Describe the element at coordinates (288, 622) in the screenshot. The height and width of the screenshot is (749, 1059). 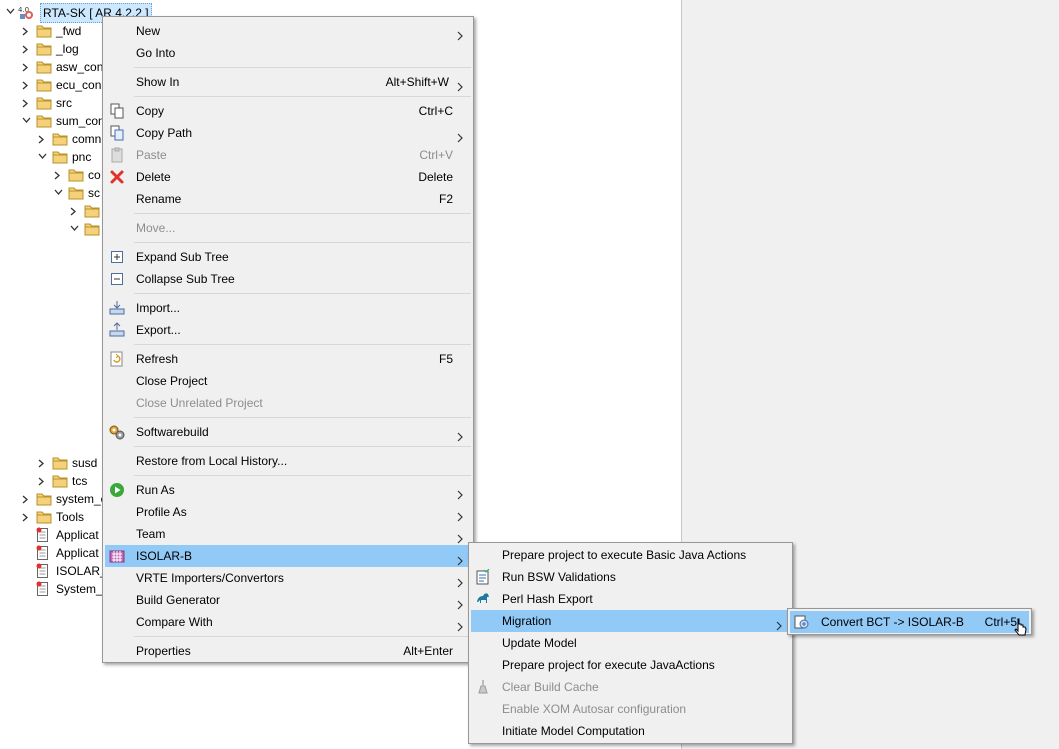
I see `menu-item-compare-with: Compare With` at that location.